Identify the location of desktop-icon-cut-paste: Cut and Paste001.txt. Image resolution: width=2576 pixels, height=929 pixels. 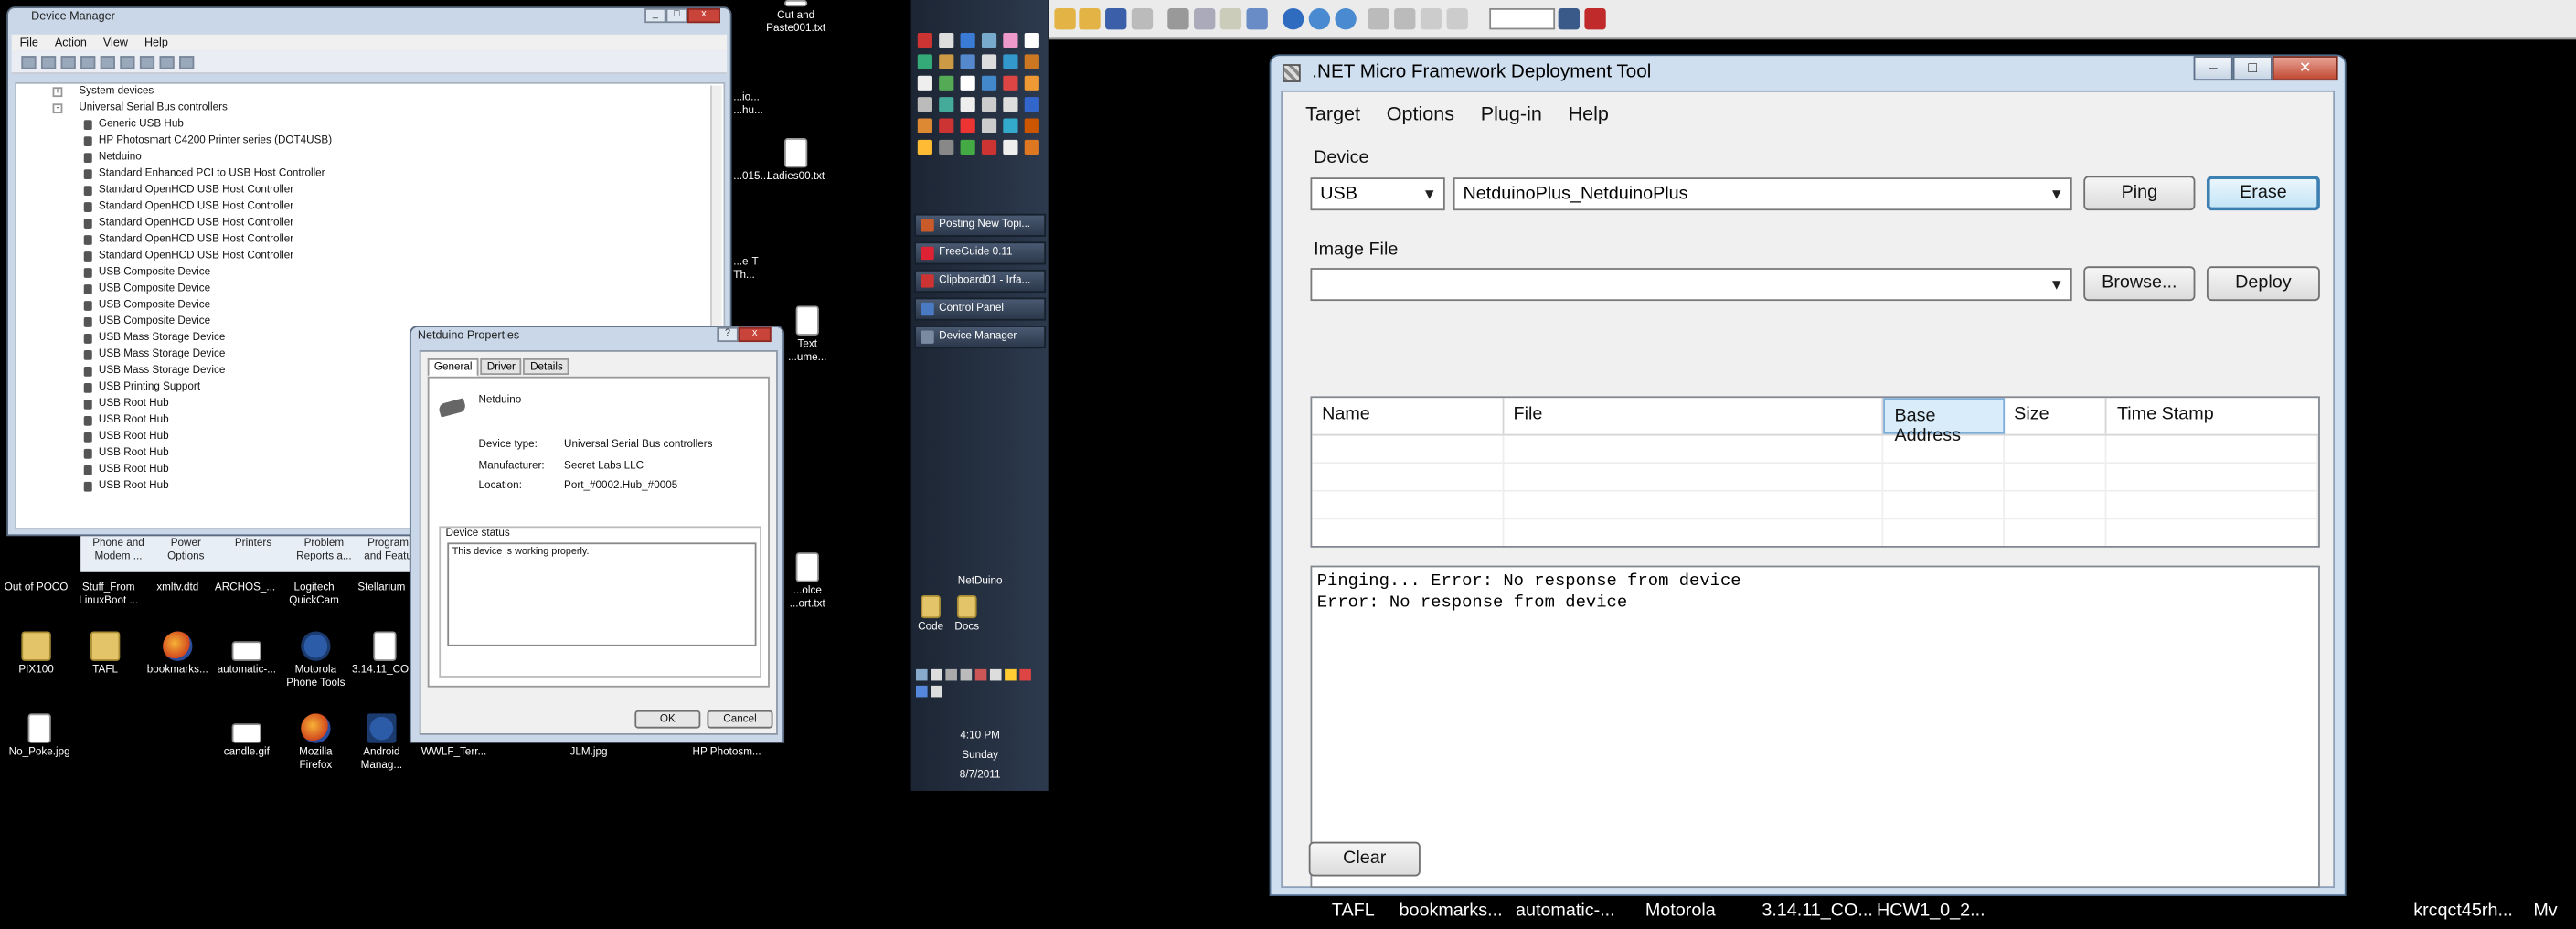
(796, 19).